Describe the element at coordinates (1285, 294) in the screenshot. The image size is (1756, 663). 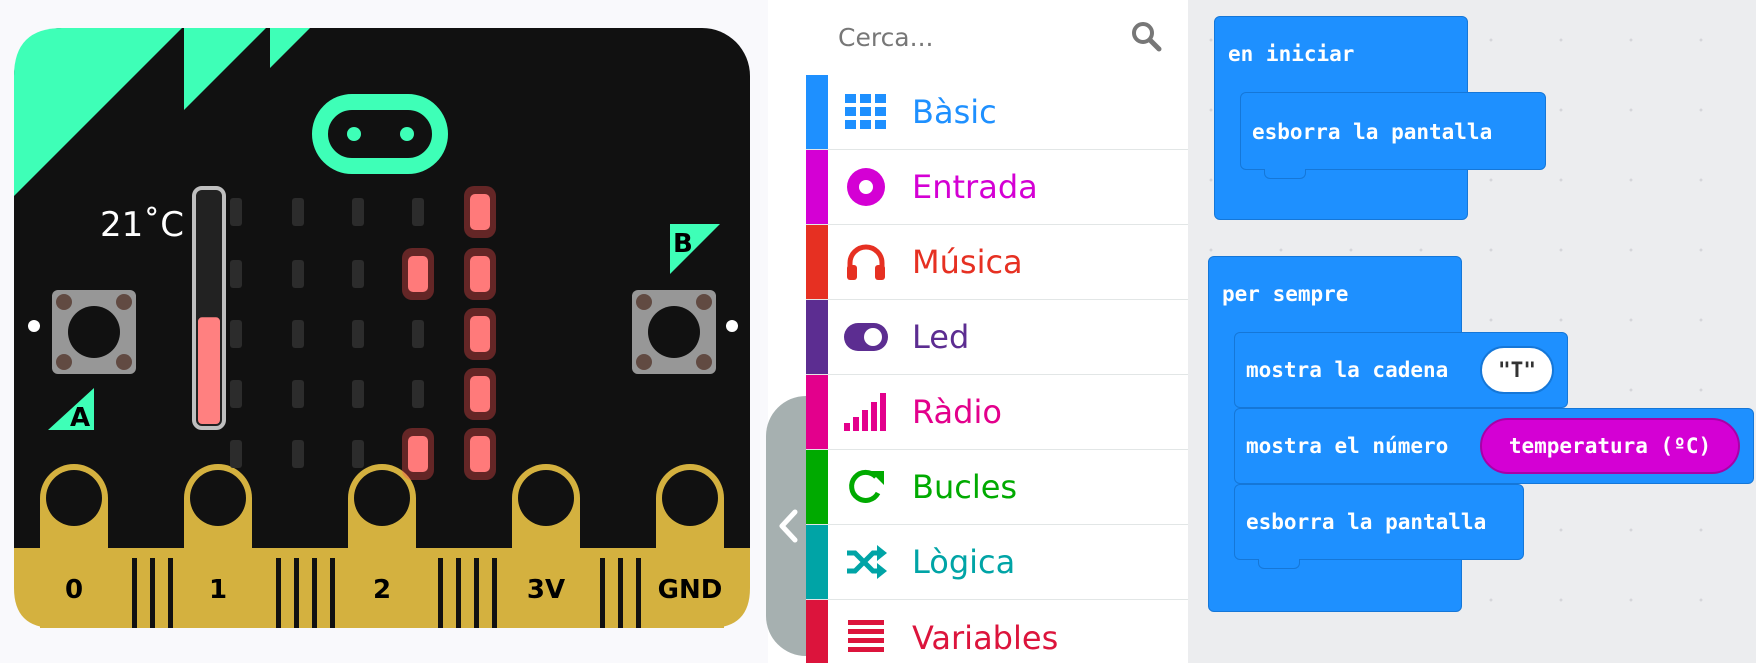
I see `forever-label: per sempre` at that location.